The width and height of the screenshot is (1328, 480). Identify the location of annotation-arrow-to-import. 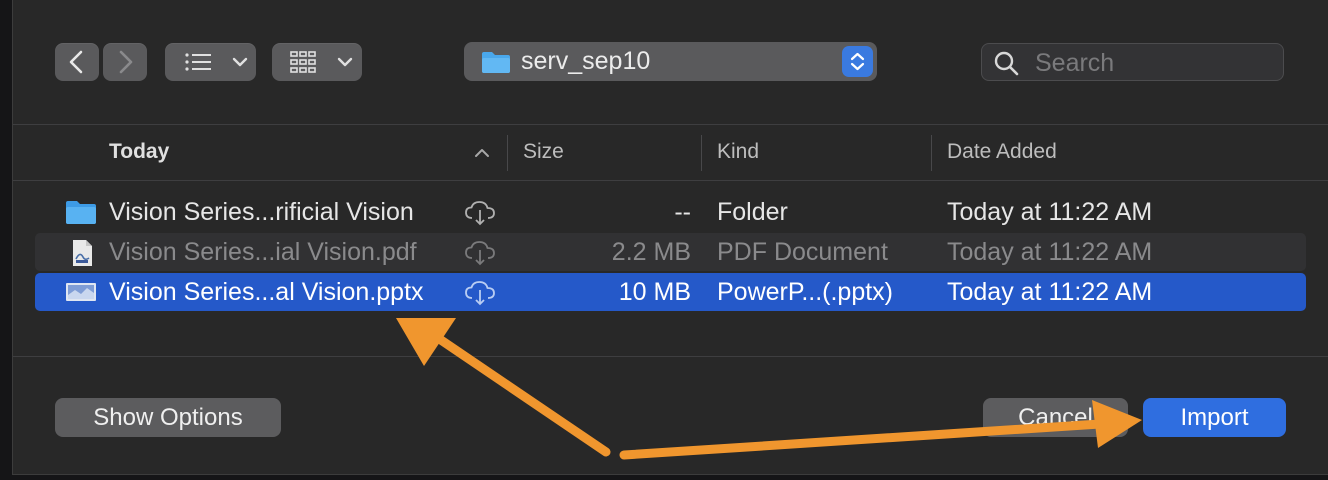
(880, 430).